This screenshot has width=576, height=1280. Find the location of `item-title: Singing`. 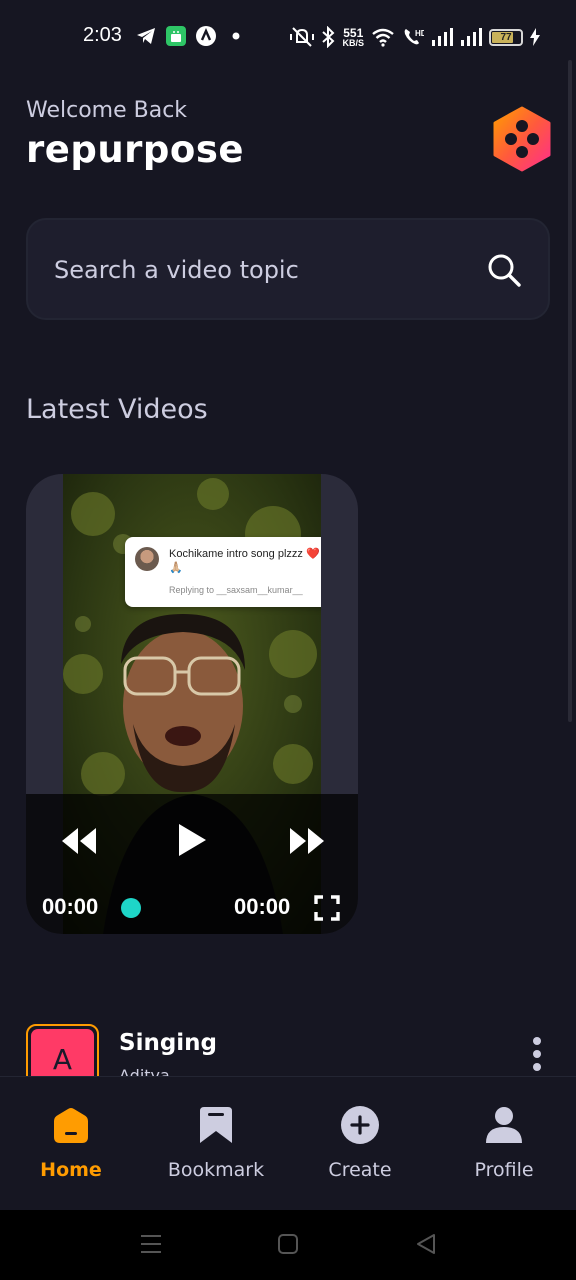

item-title: Singing is located at coordinates (168, 1043).